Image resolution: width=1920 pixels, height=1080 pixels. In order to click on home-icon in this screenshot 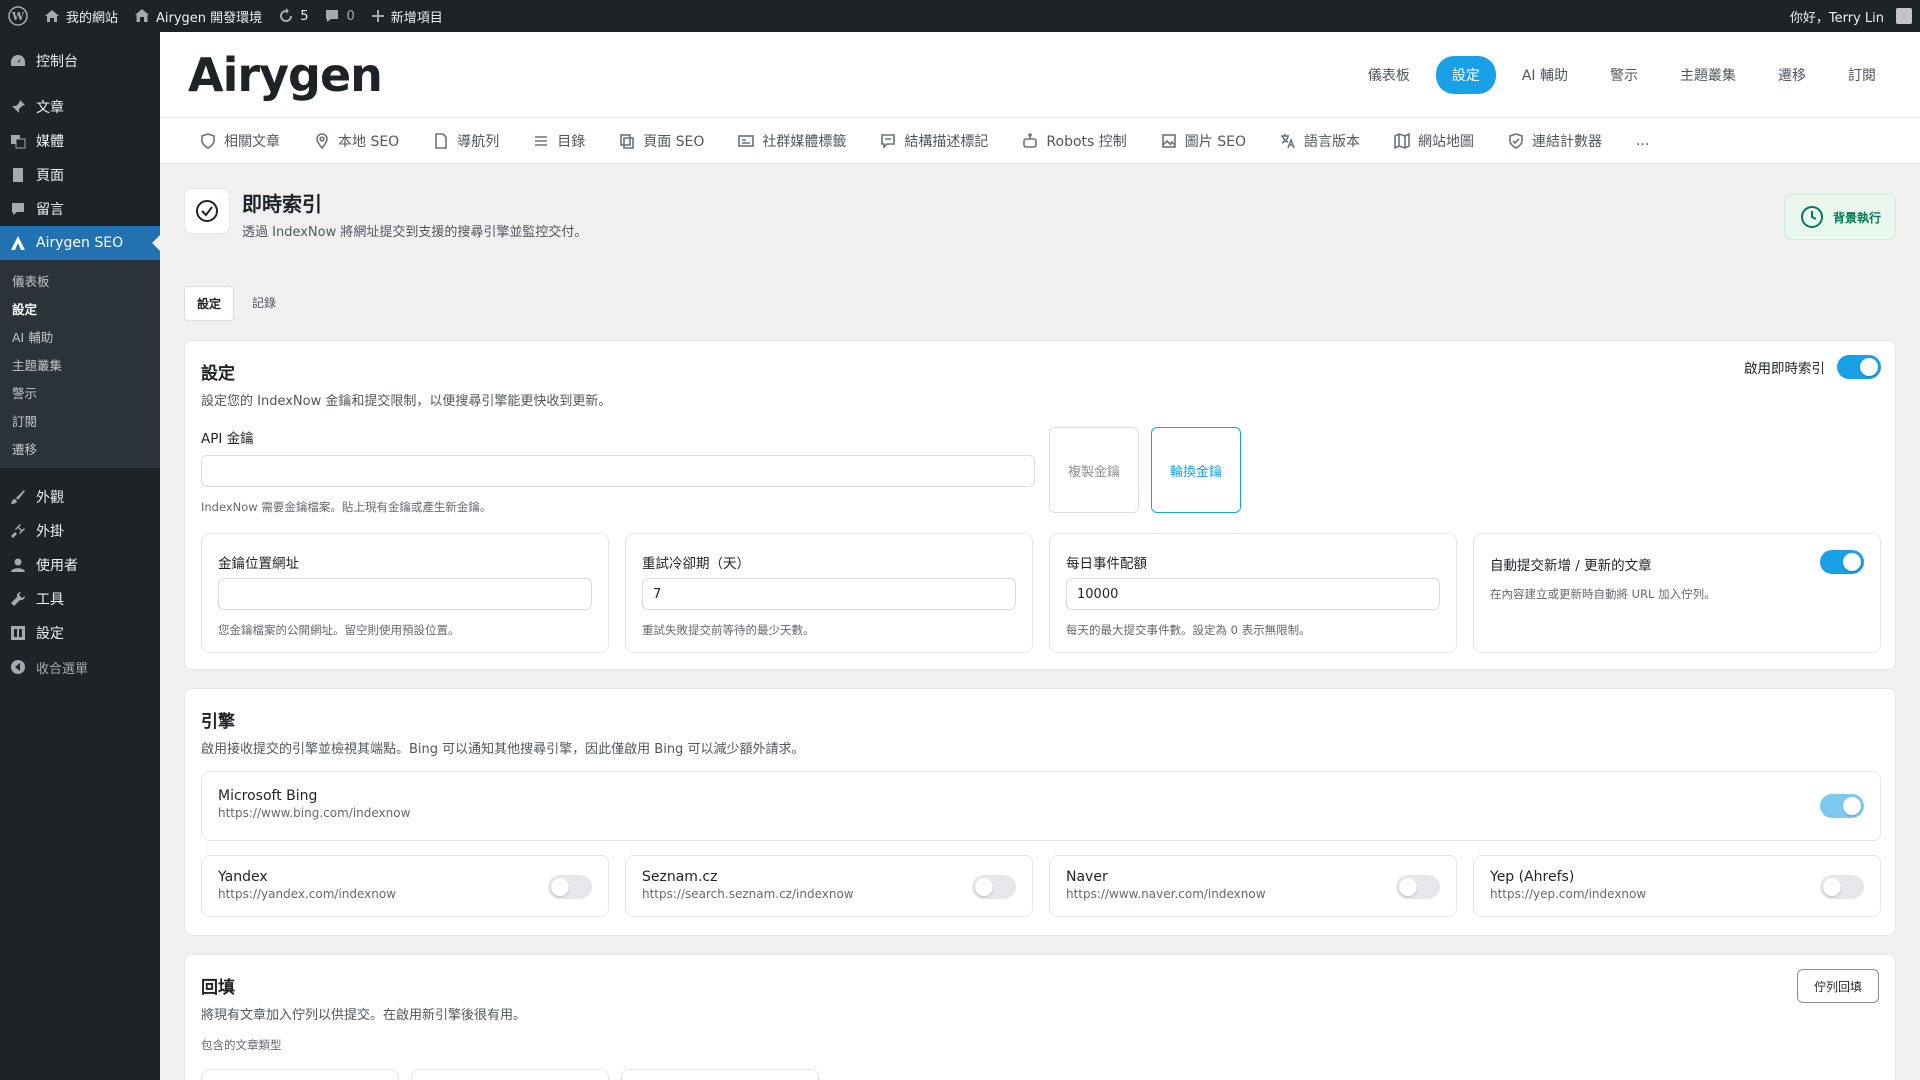, I will do `click(52, 16)`.